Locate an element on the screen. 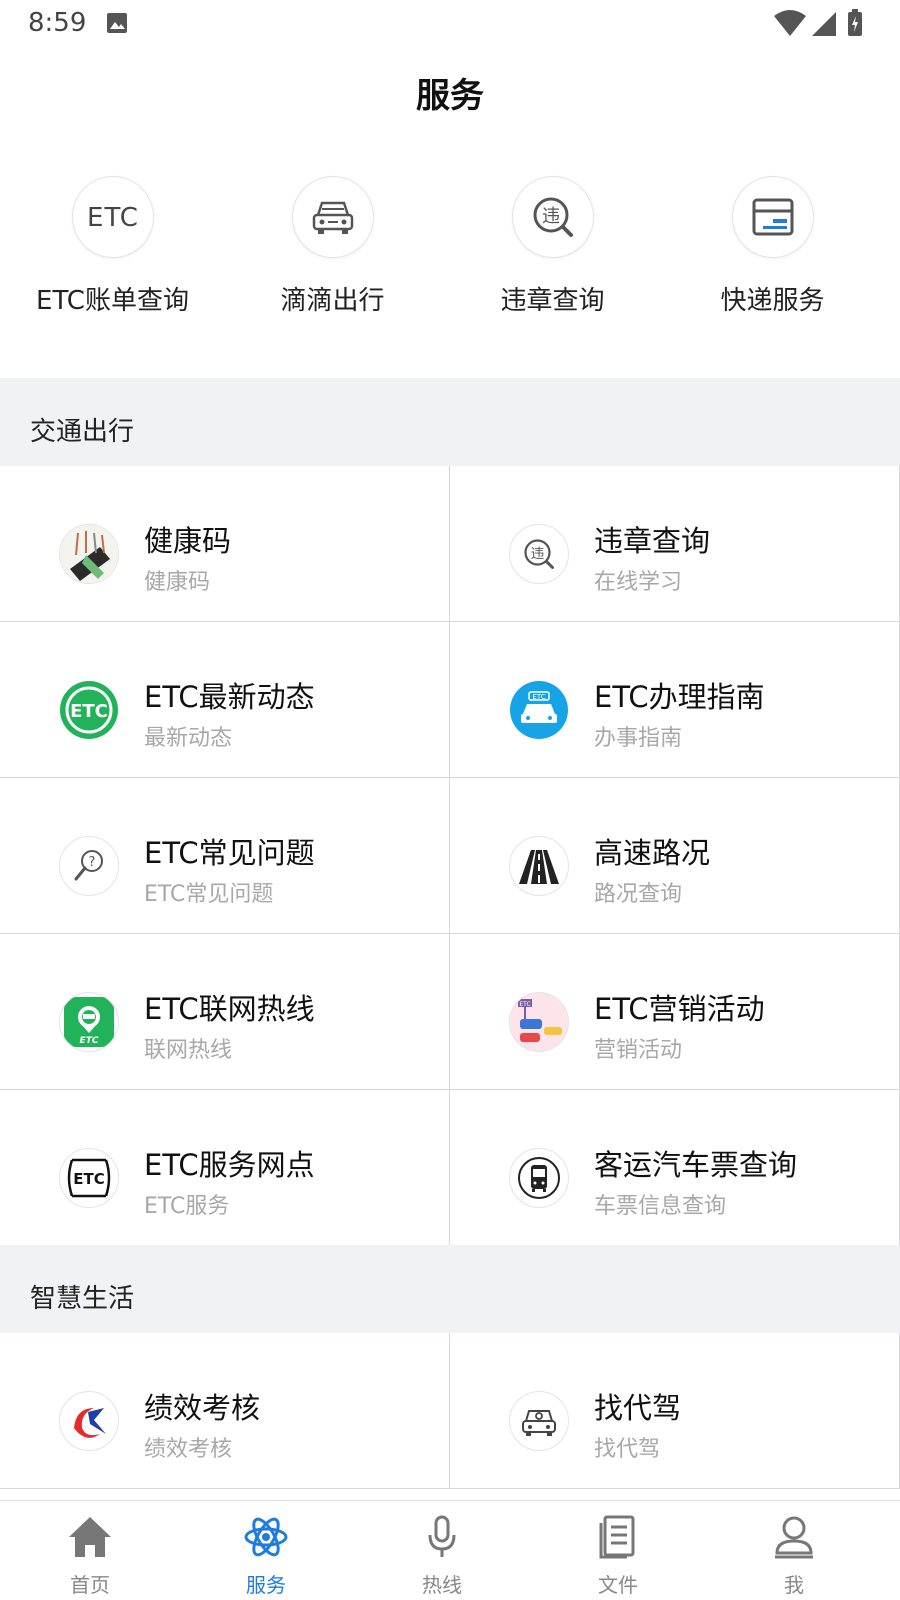 This screenshot has width=900, height=1600. service-subtitle: 办事指南 is located at coordinates (638, 738).